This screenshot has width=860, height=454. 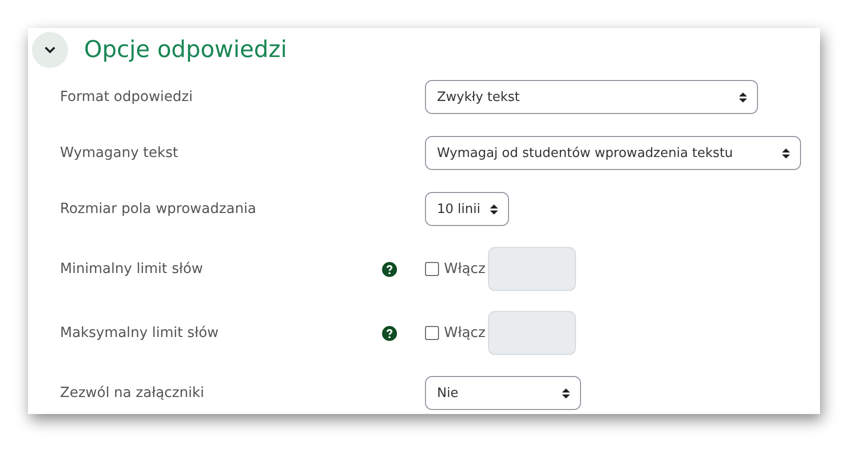 I want to click on dropdown: Nie, so click(x=503, y=393).